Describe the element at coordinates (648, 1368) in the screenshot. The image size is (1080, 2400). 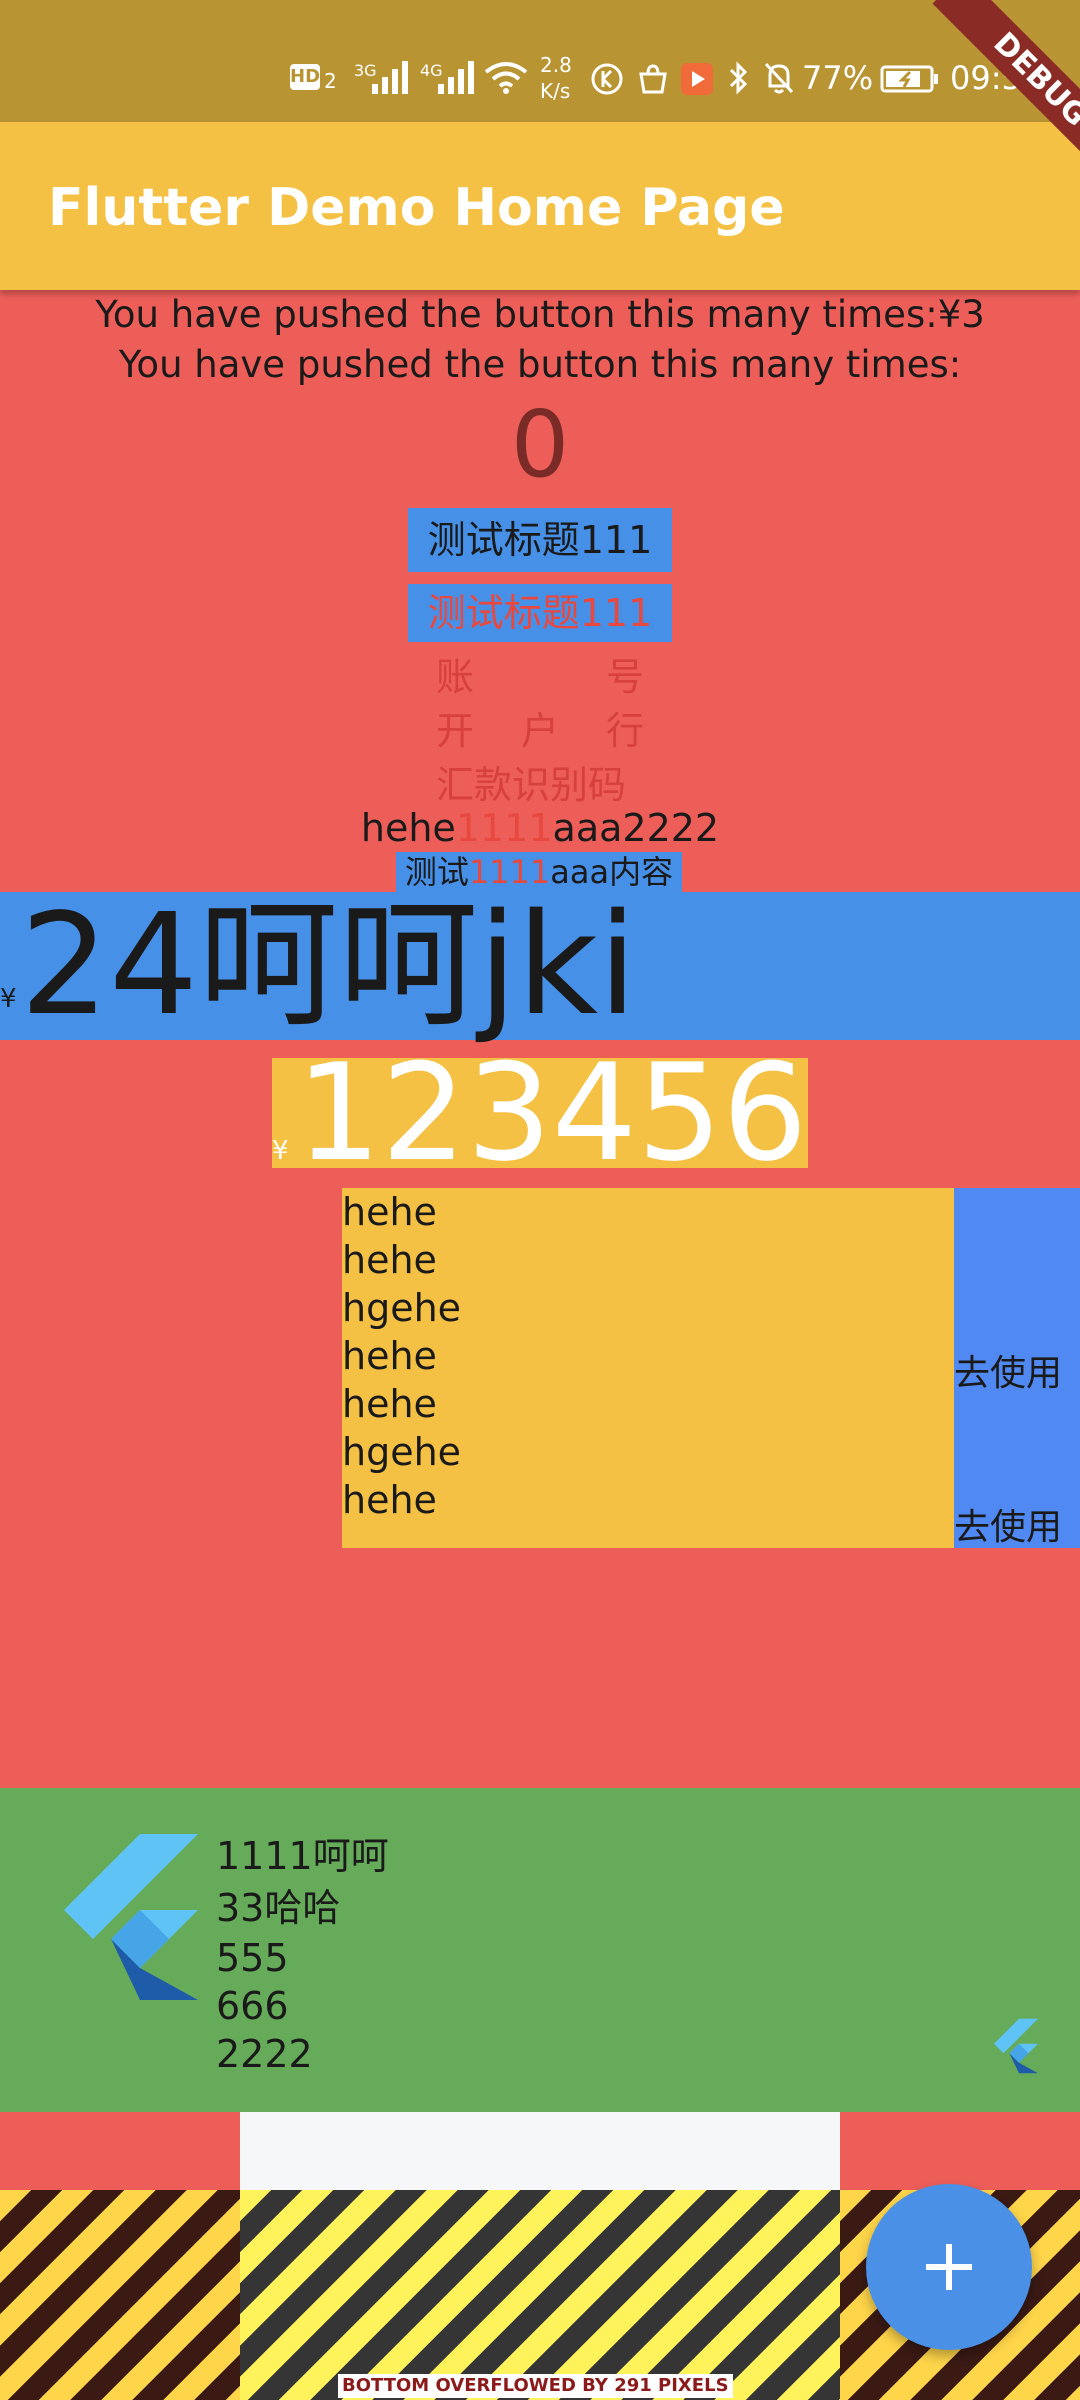
I see `hehe-list: hehe hehe hgehe hehe hehe hgehe hehe` at that location.